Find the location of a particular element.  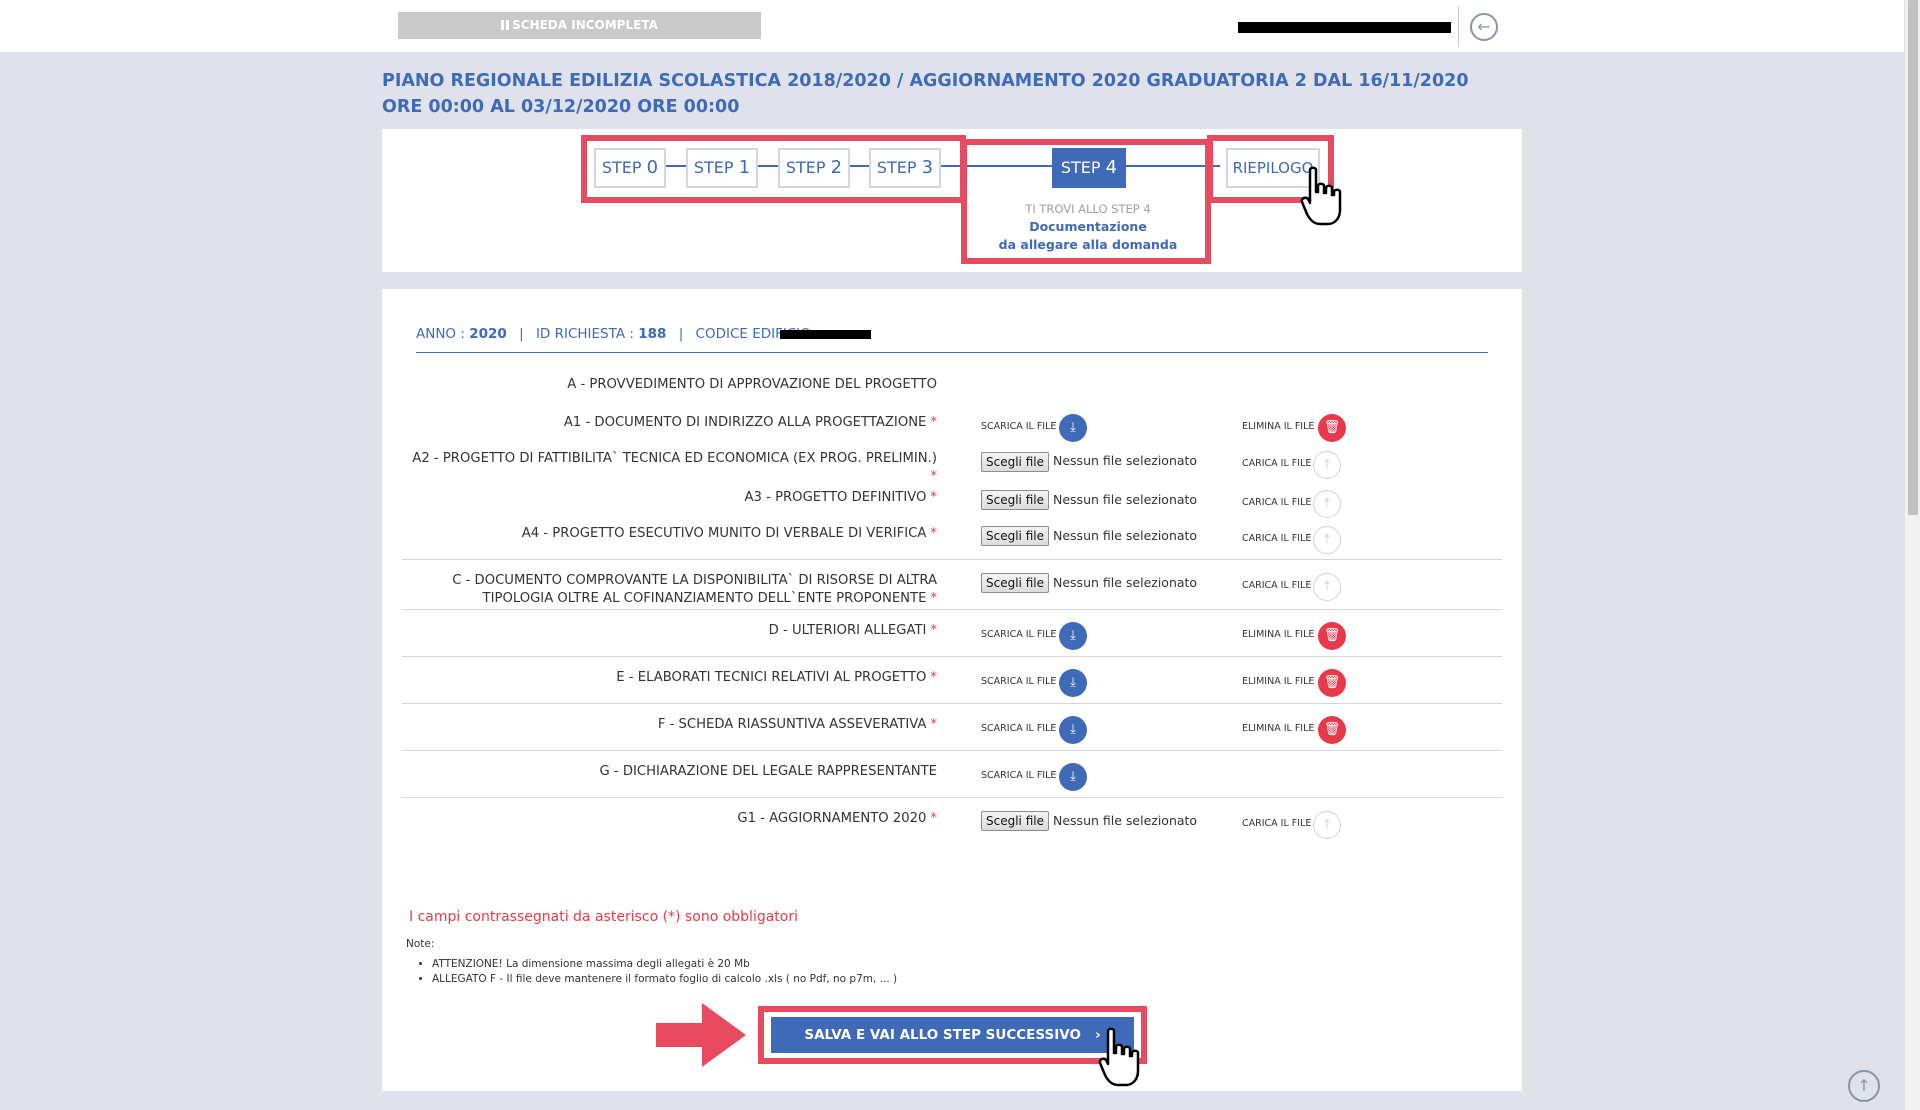

anno-value: 2020 is located at coordinates (488, 334).